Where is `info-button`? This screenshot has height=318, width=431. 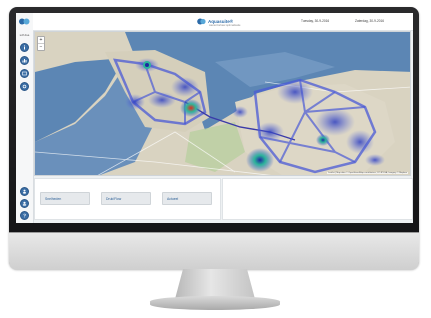 info-button is located at coordinates (24, 47).